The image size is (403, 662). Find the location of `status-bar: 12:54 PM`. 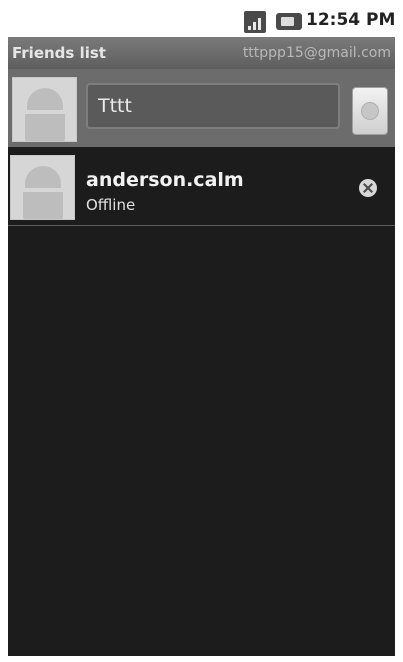

status-bar: 12:54 PM is located at coordinates (201, 20).